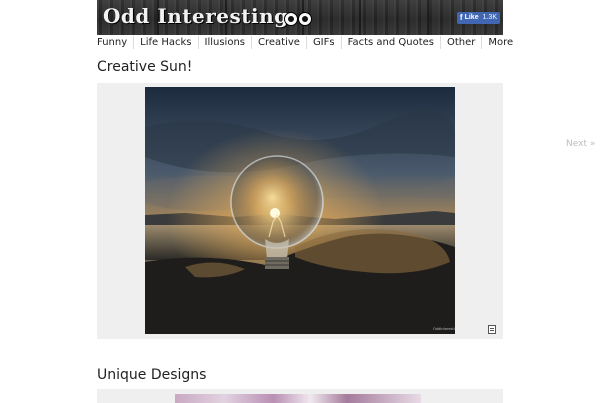 The height and width of the screenshot is (403, 600). Describe the element at coordinates (461, 17) in the screenshot. I see `facebook-icon: f` at that location.